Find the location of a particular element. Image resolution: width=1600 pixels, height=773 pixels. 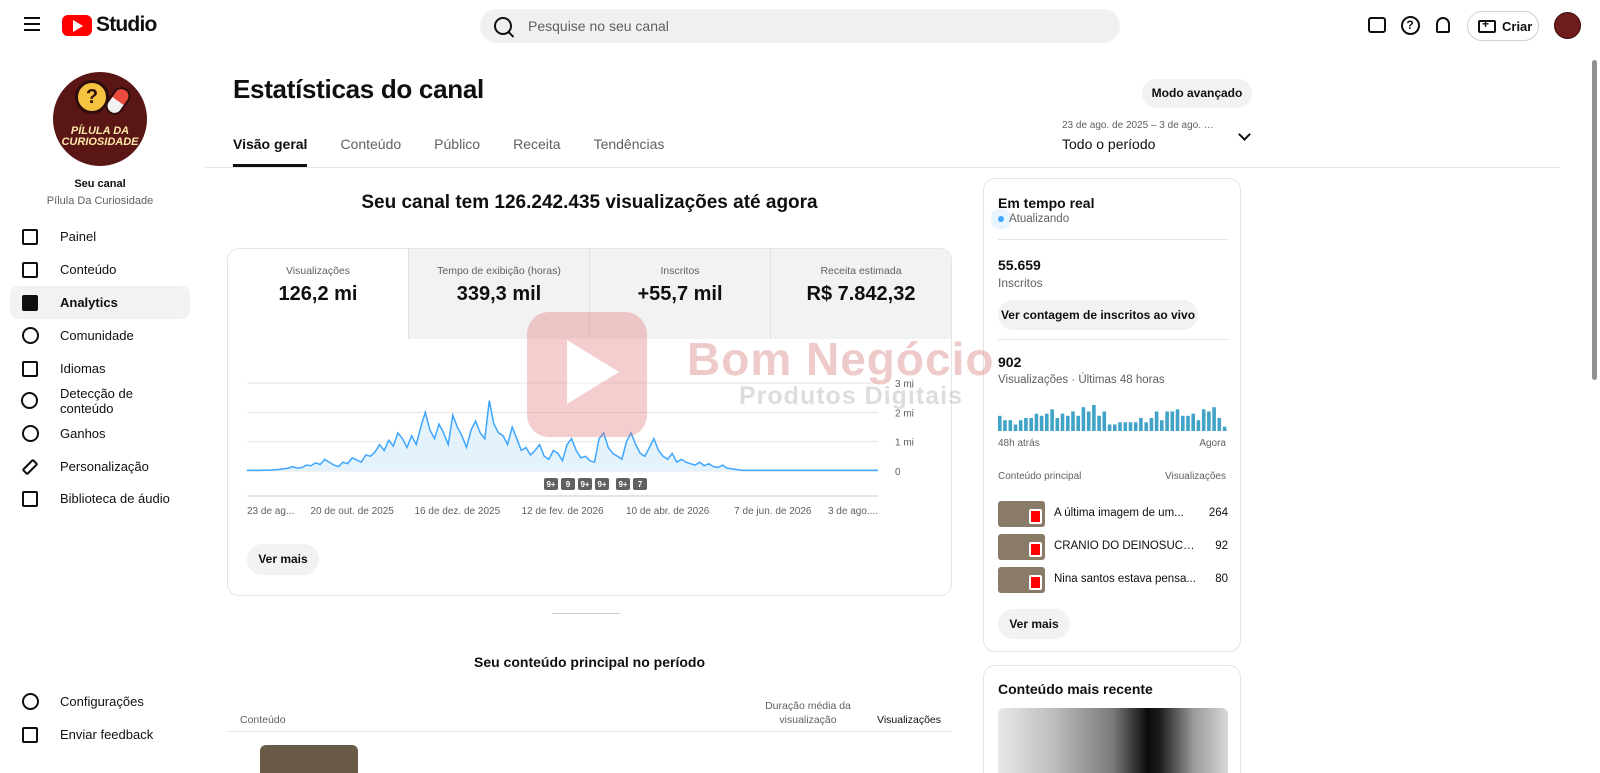

account-avatar is located at coordinates (1567, 25).